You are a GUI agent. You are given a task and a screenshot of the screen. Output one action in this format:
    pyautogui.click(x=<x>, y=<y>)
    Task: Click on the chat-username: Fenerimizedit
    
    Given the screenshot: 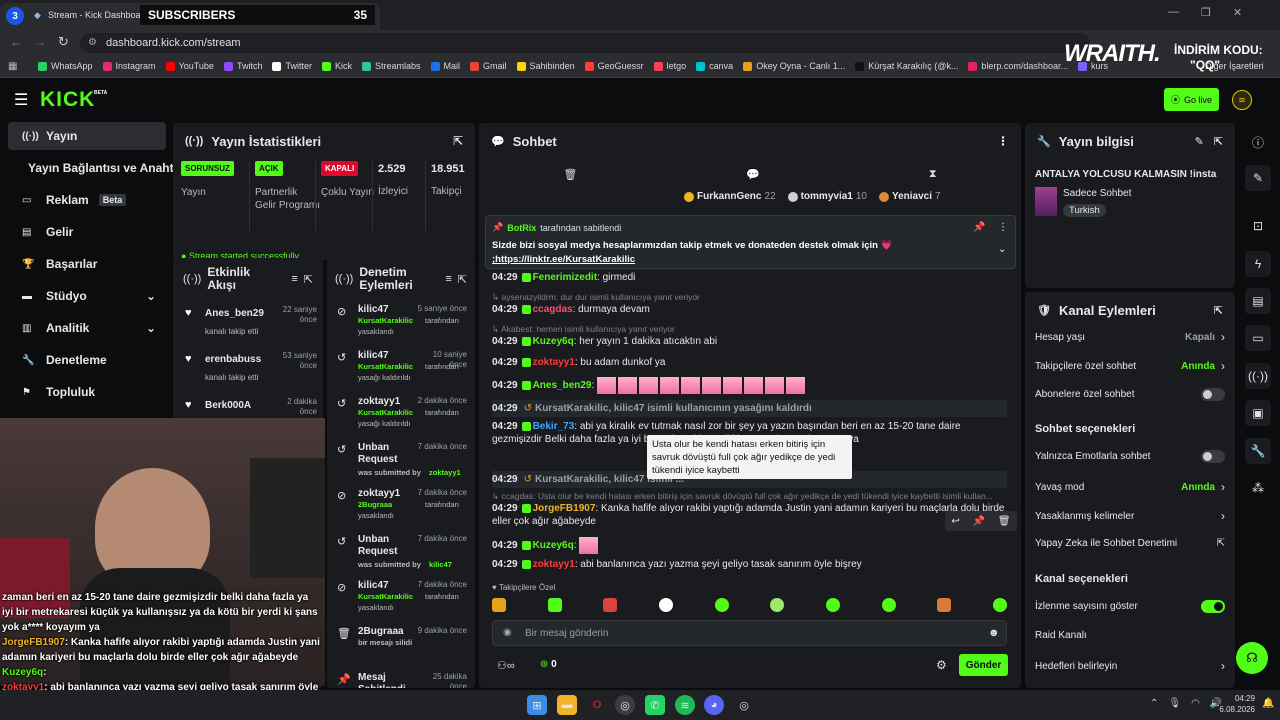 What is the action you would take?
    pyautogui.click(x=565, y=277)
    